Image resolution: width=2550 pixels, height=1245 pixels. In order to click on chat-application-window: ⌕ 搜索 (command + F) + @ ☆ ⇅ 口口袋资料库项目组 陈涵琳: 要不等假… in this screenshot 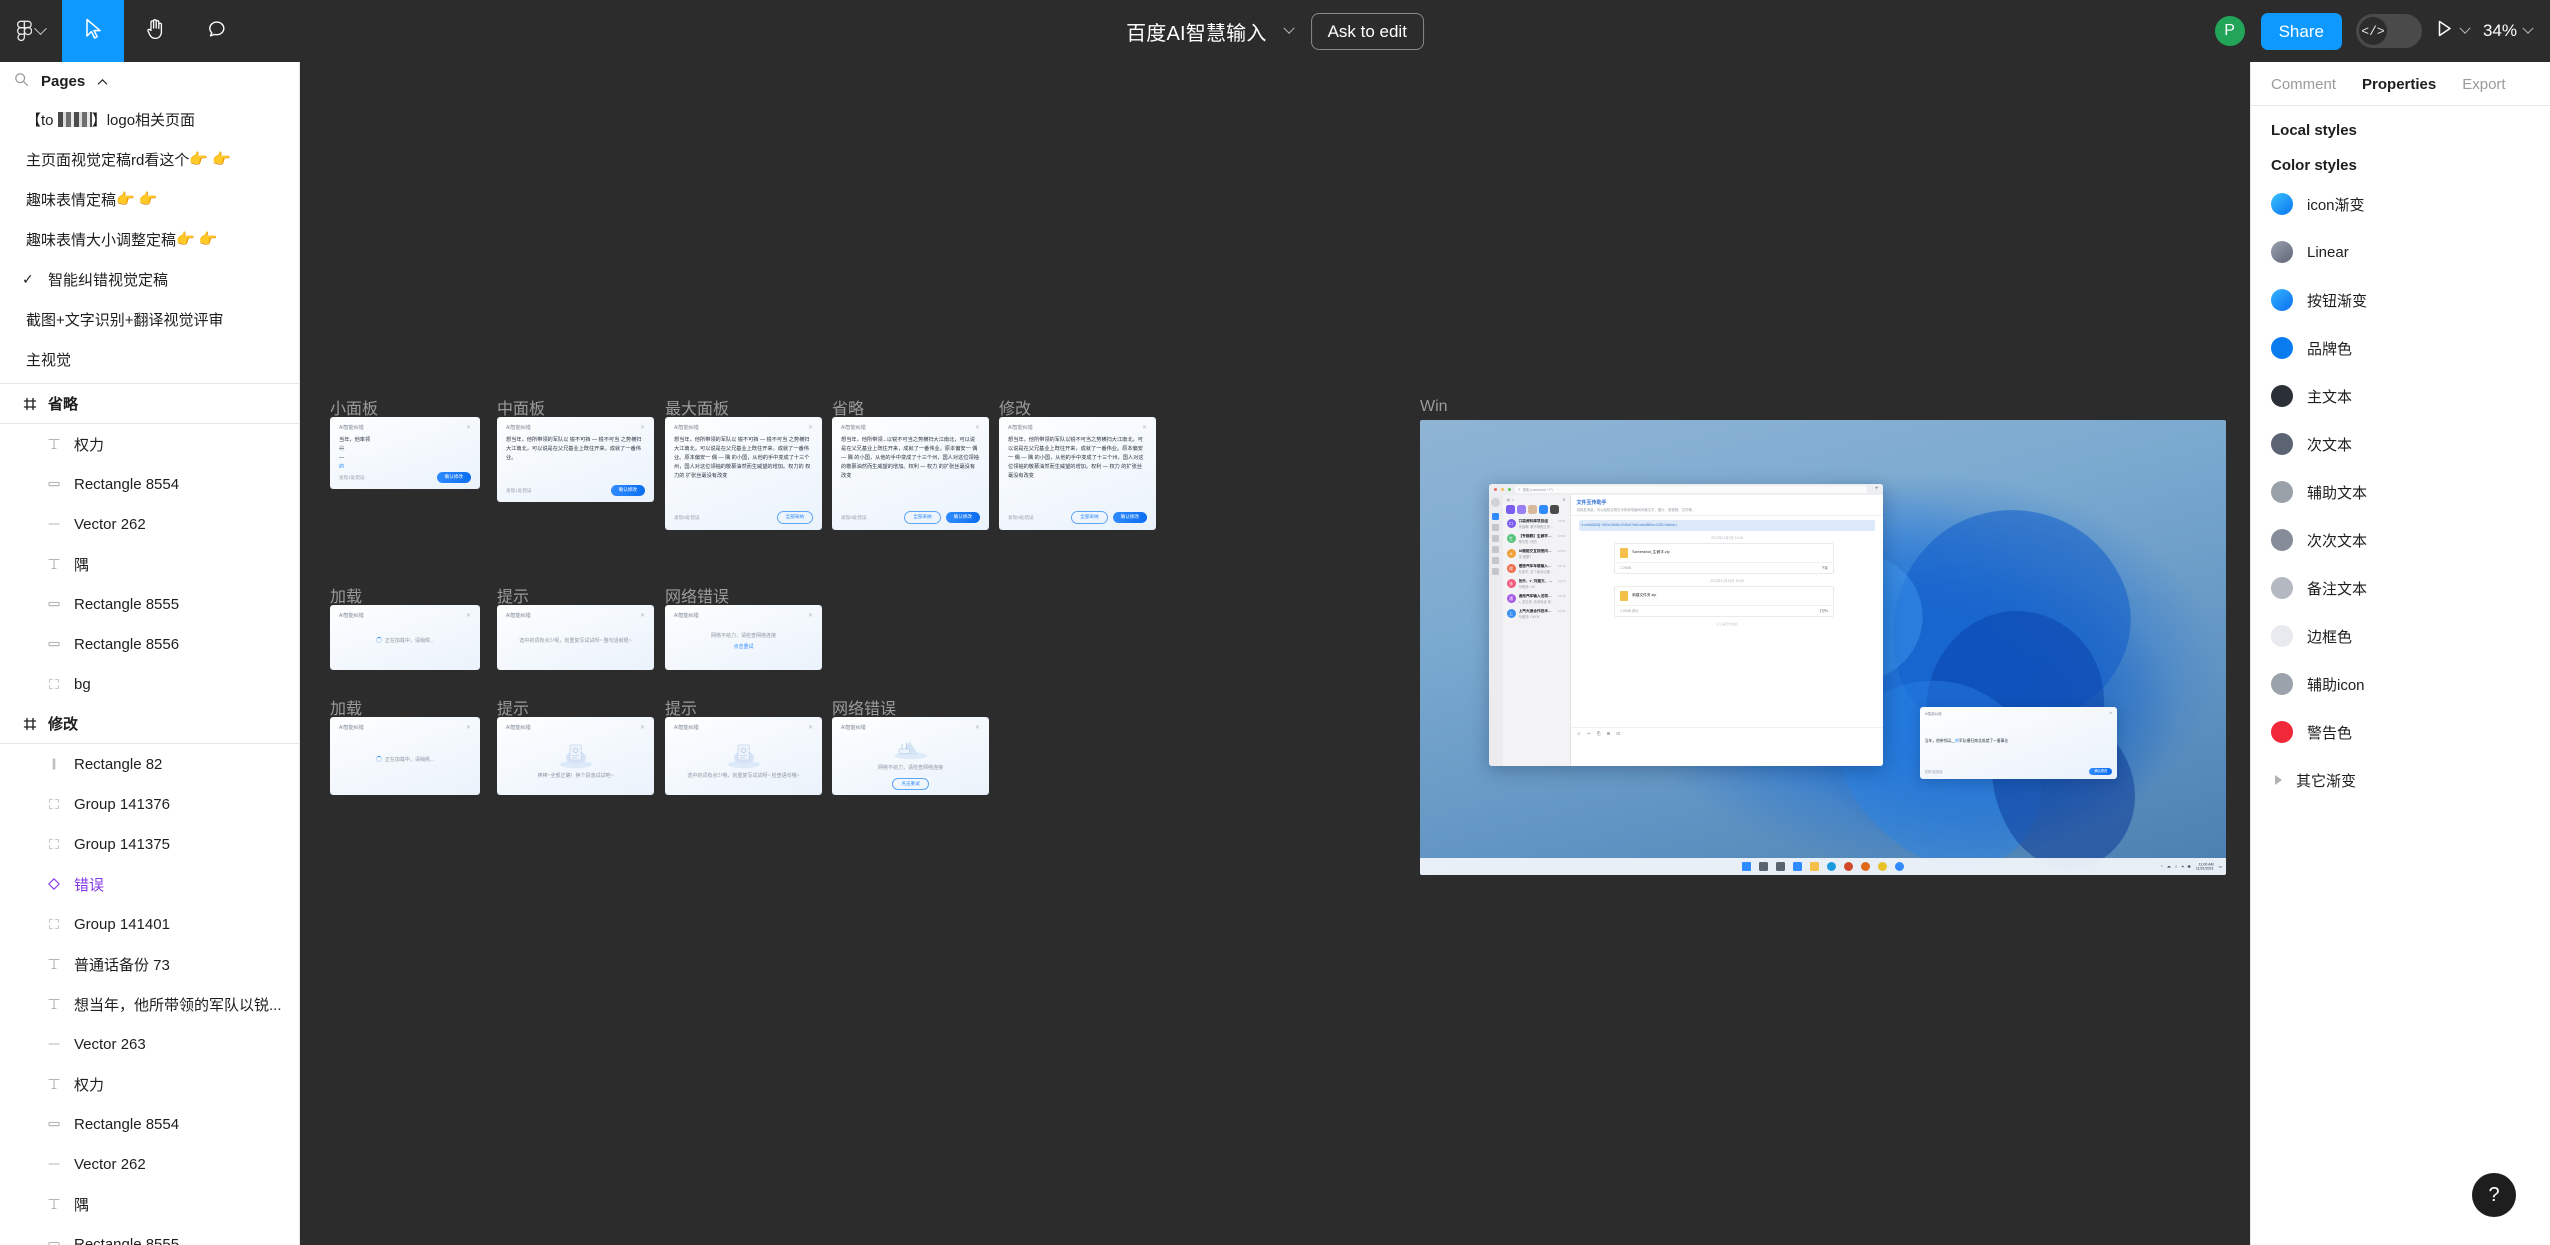, I will do `click(1686, 624)`.